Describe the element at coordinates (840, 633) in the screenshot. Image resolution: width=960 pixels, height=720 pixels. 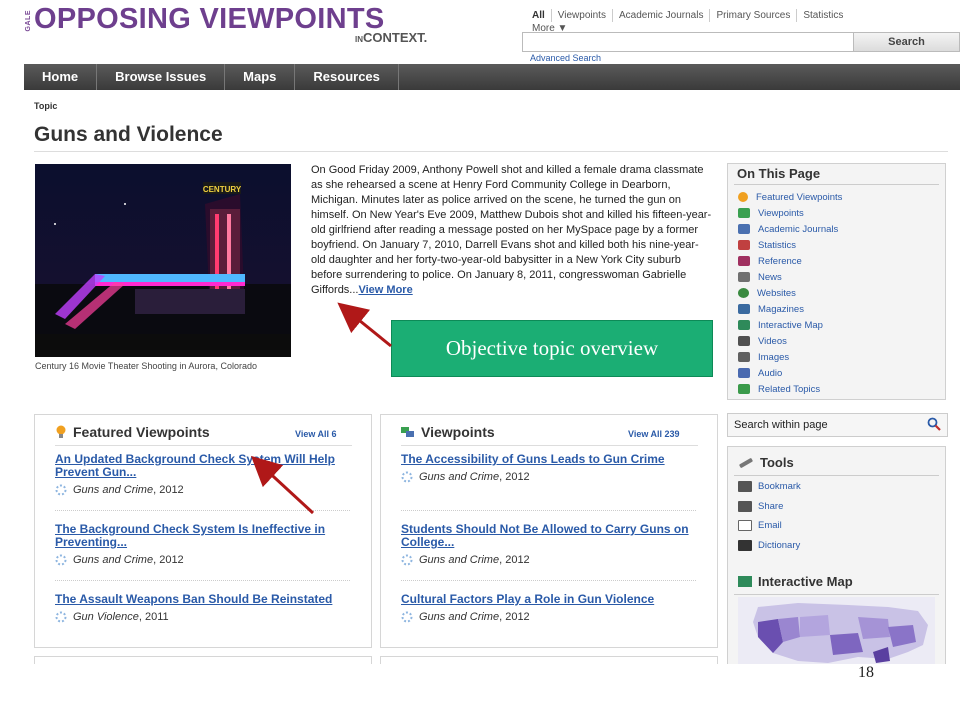
I see `us-map` at that location.